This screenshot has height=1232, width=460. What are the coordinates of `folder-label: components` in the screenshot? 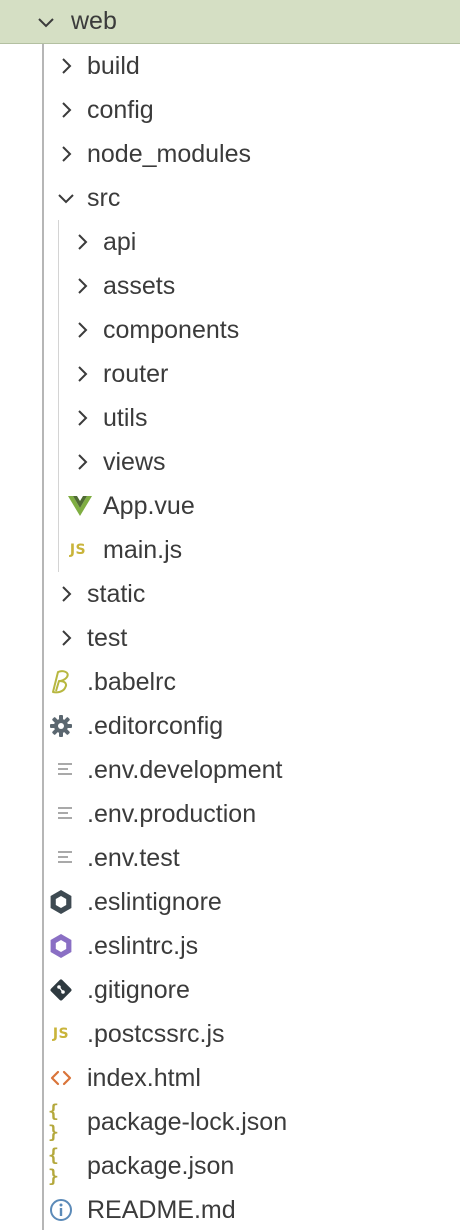 It's located at (171, 329).